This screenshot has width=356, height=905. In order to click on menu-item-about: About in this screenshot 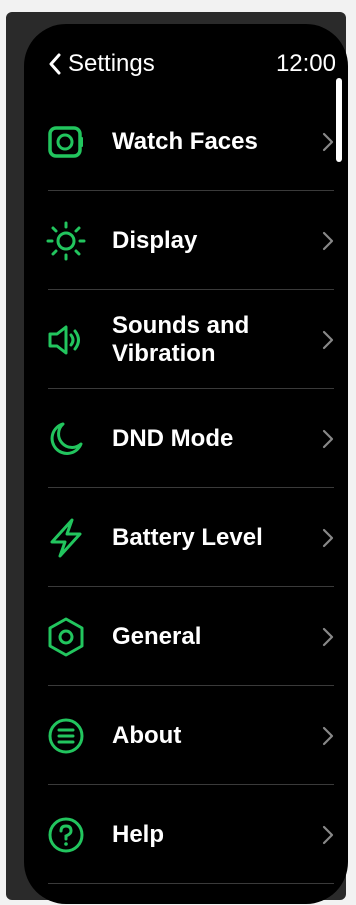, I will do `click(186, 735)`.